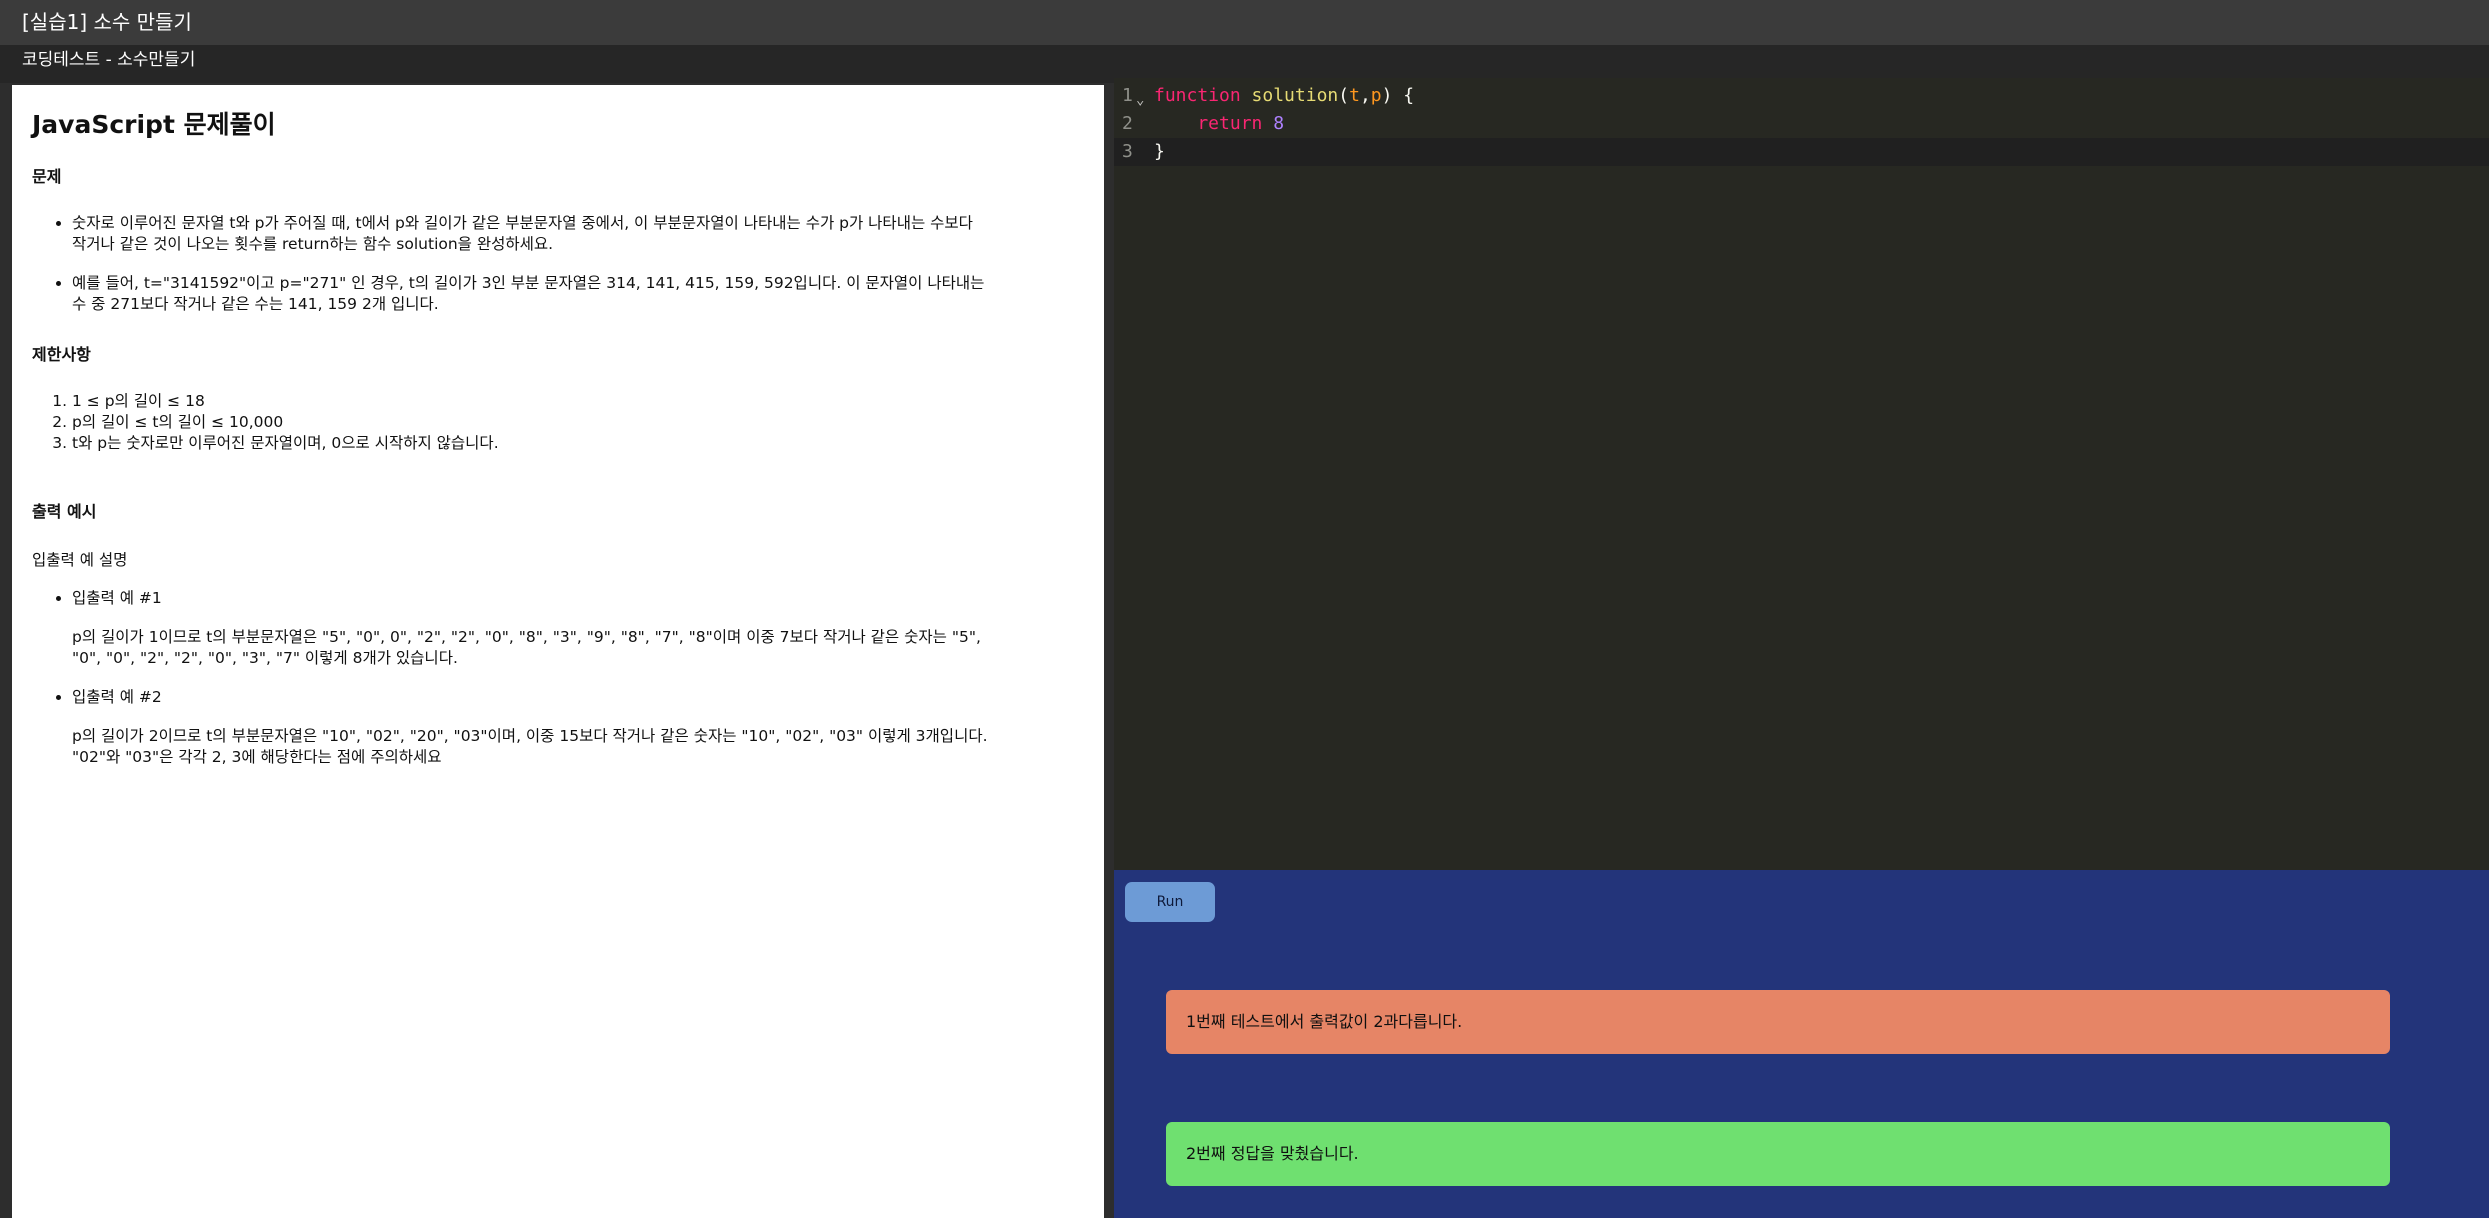 Image resolution: width=2489 pixels, height=1218 pixels. Describe the element at coordinates (154, 124) in the screenshot. I see `problem-heading: JavaScript 문제풀이` at that location.